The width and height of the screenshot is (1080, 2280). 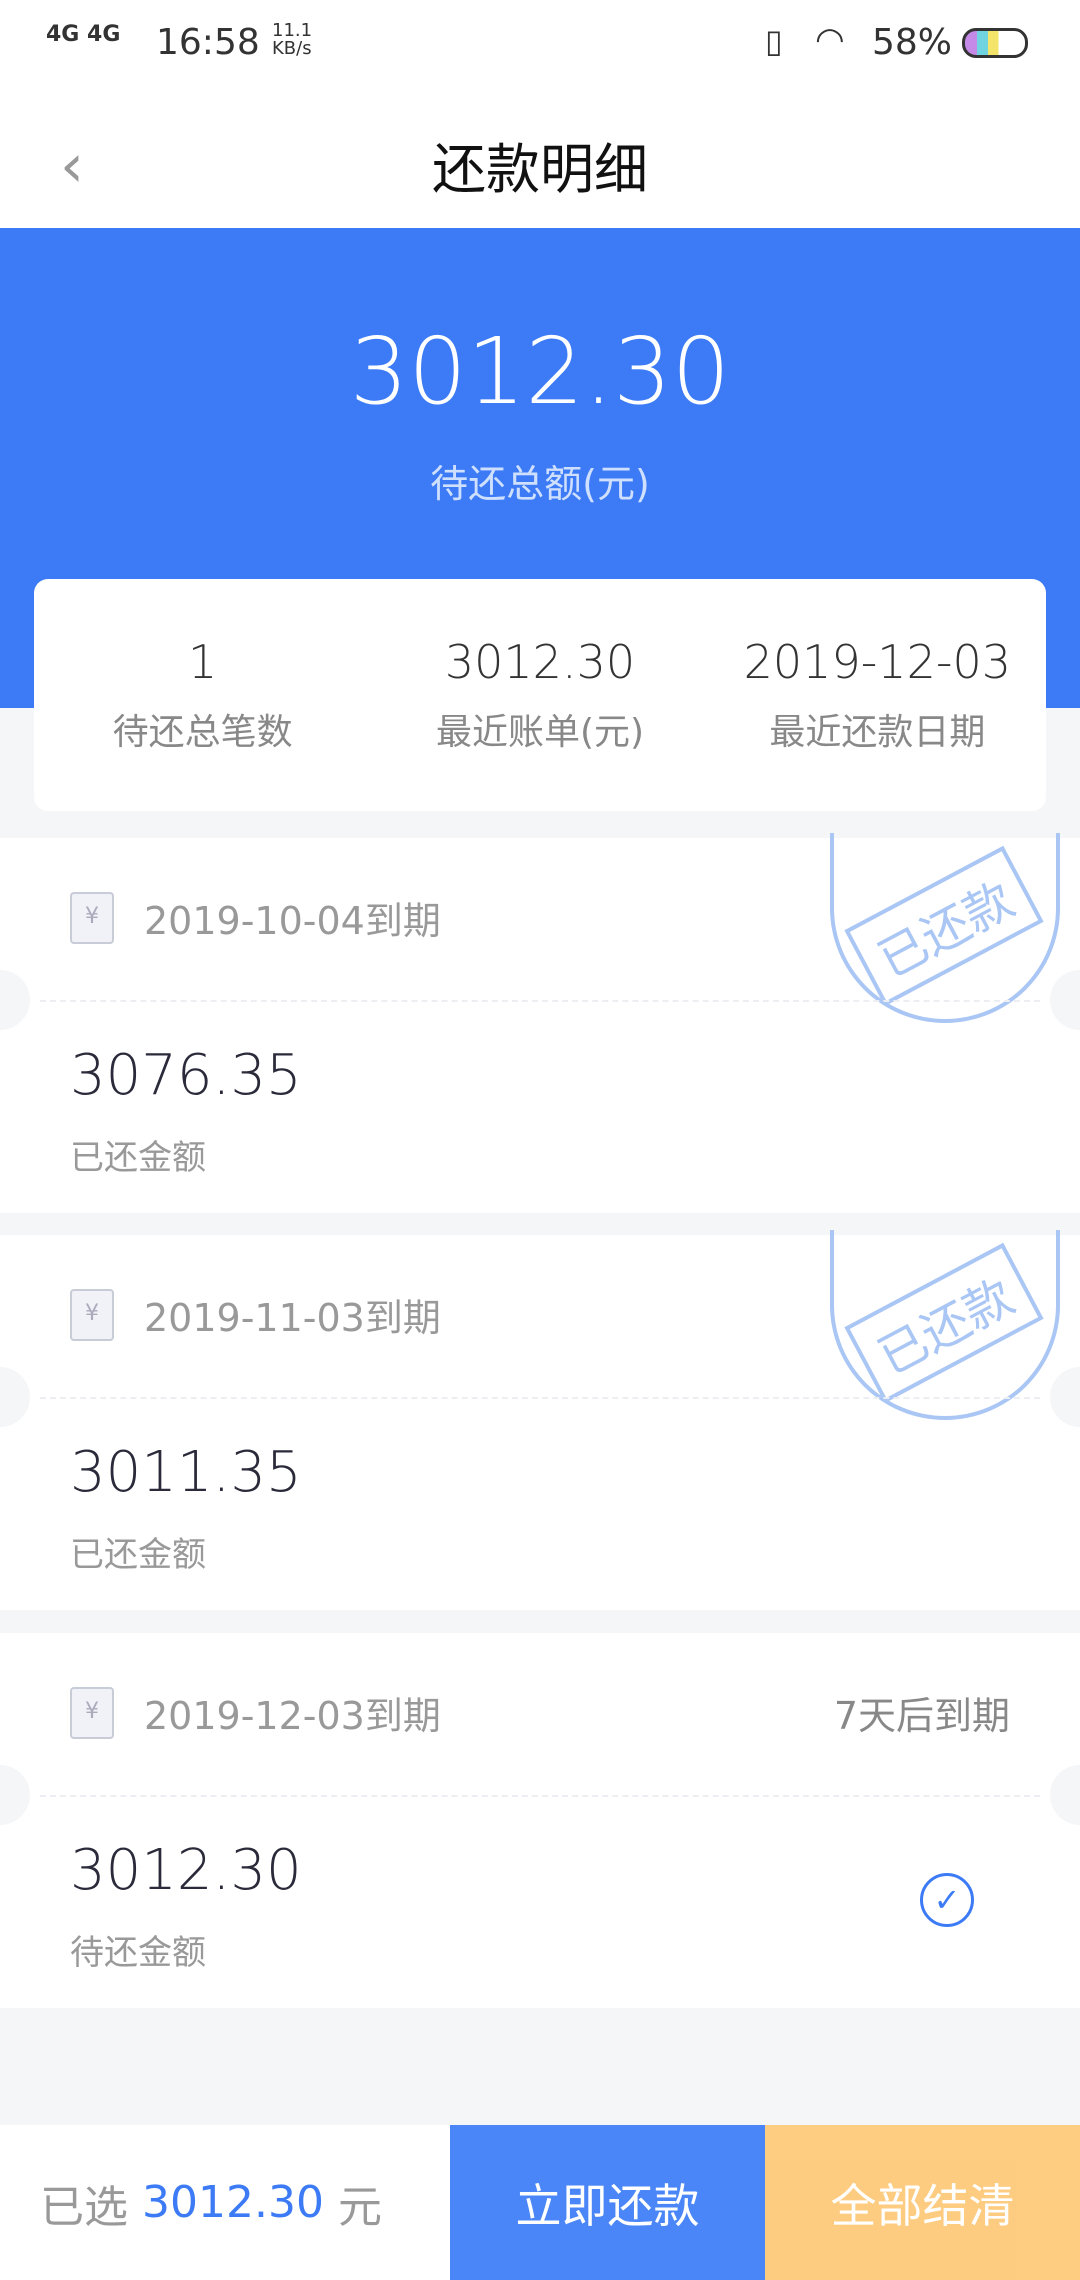 I want to click on due-date: 2019-11-03到期, so click(x=292, y=1318).